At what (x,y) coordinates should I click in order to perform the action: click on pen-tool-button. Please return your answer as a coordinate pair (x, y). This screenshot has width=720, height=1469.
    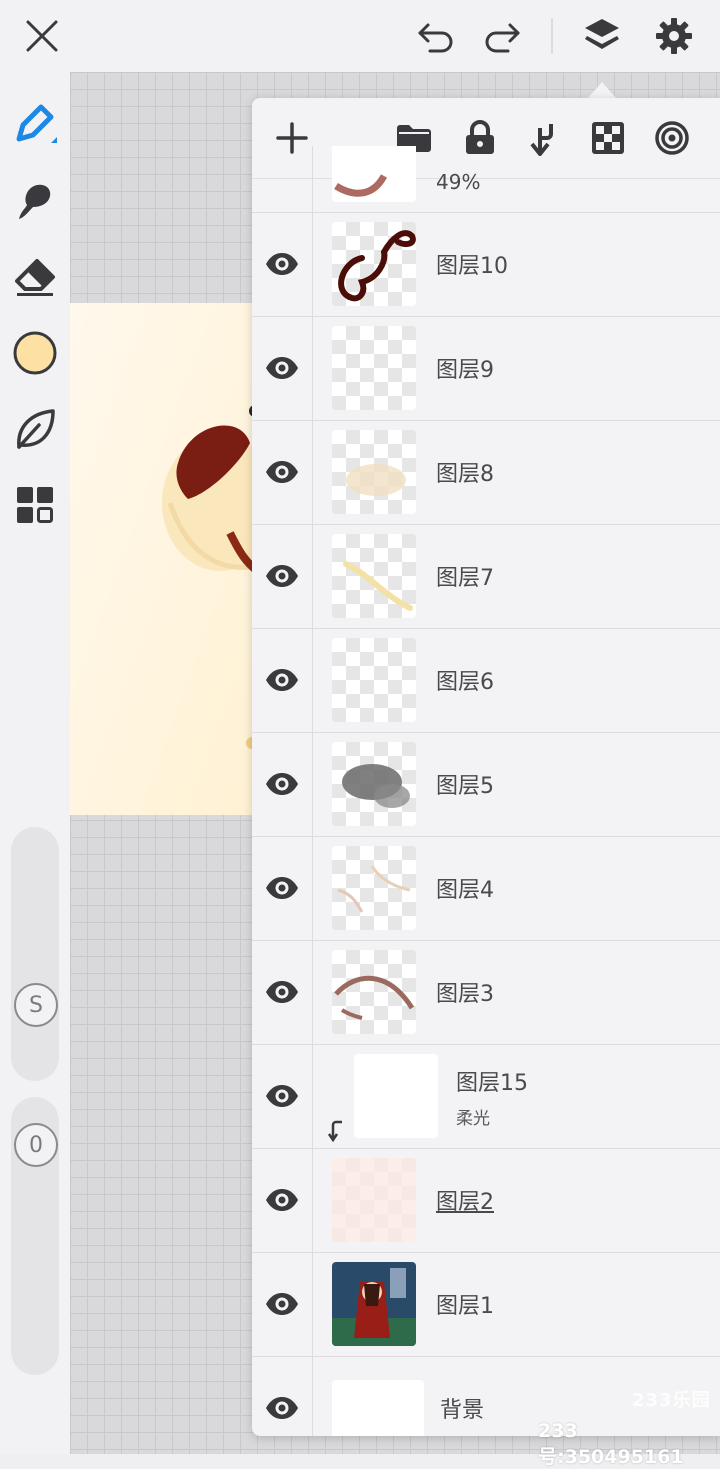
    Looking at the image, I should click on (35, 123).